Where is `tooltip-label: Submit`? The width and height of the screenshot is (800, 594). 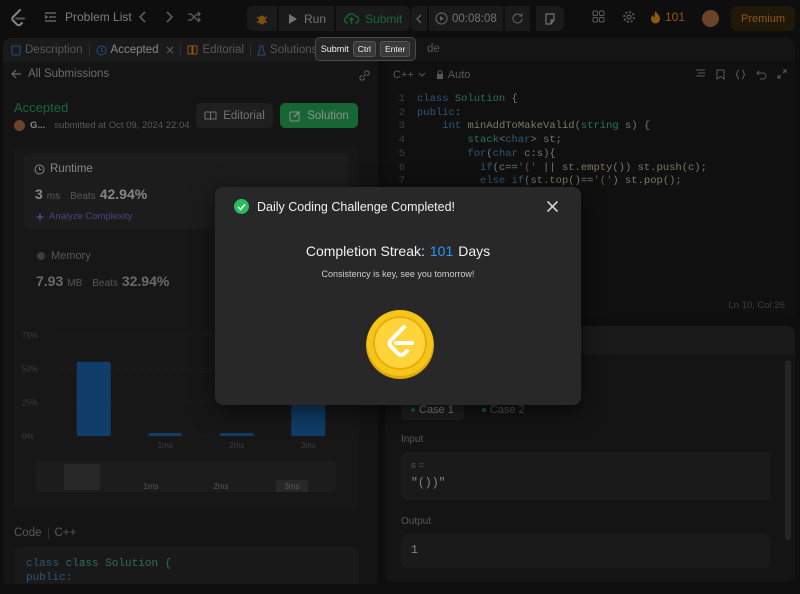
tooltip-label: Submit is located at coordinates (334, 49).